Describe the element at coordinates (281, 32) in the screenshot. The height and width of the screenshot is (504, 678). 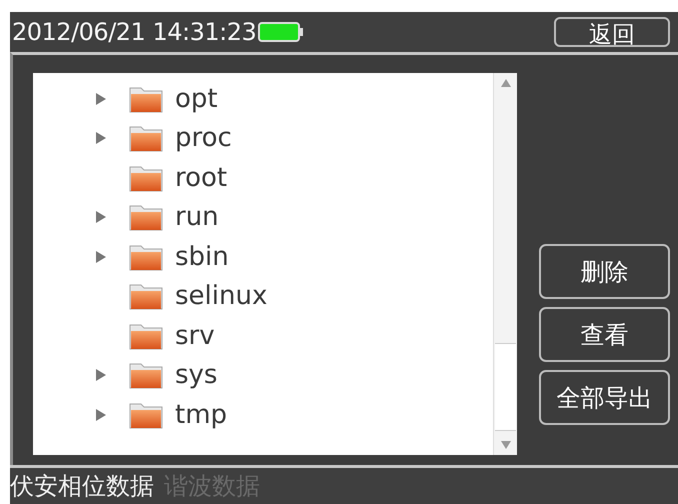
I see `battery-icon` at that location.